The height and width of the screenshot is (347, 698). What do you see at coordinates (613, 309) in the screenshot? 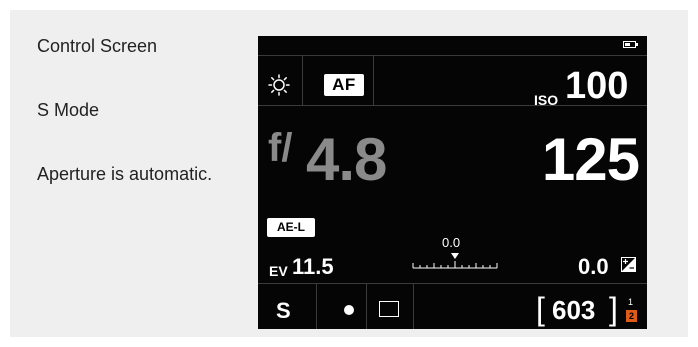
I see `bracket-close: ]` at bounding box center [613, 309].